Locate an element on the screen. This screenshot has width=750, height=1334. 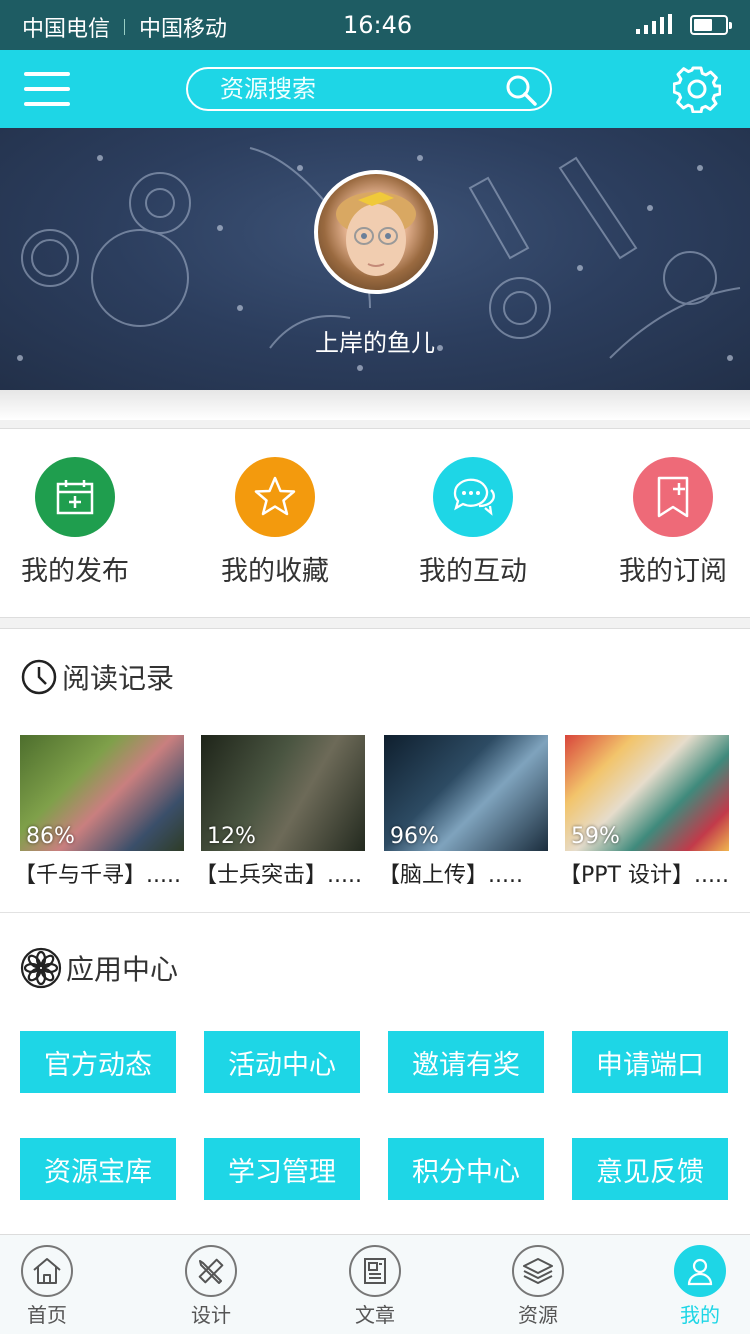
app-center-label: 应用中心 is located at coordinates (122, 969).